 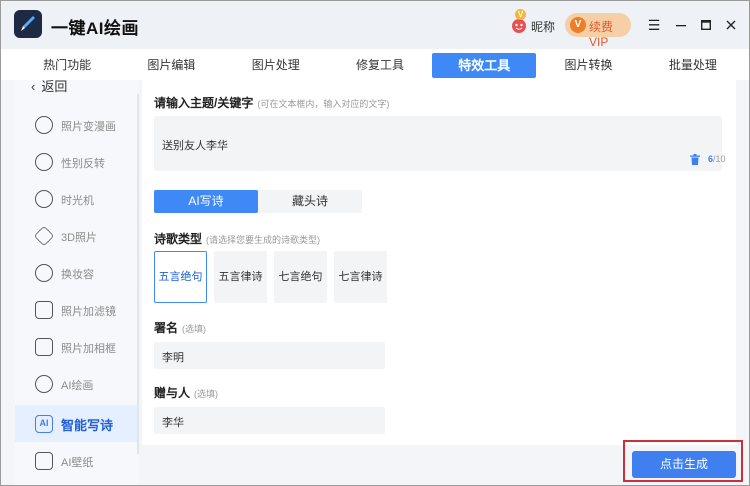 I want to click on gender-icon, so click(x=44, y=162).